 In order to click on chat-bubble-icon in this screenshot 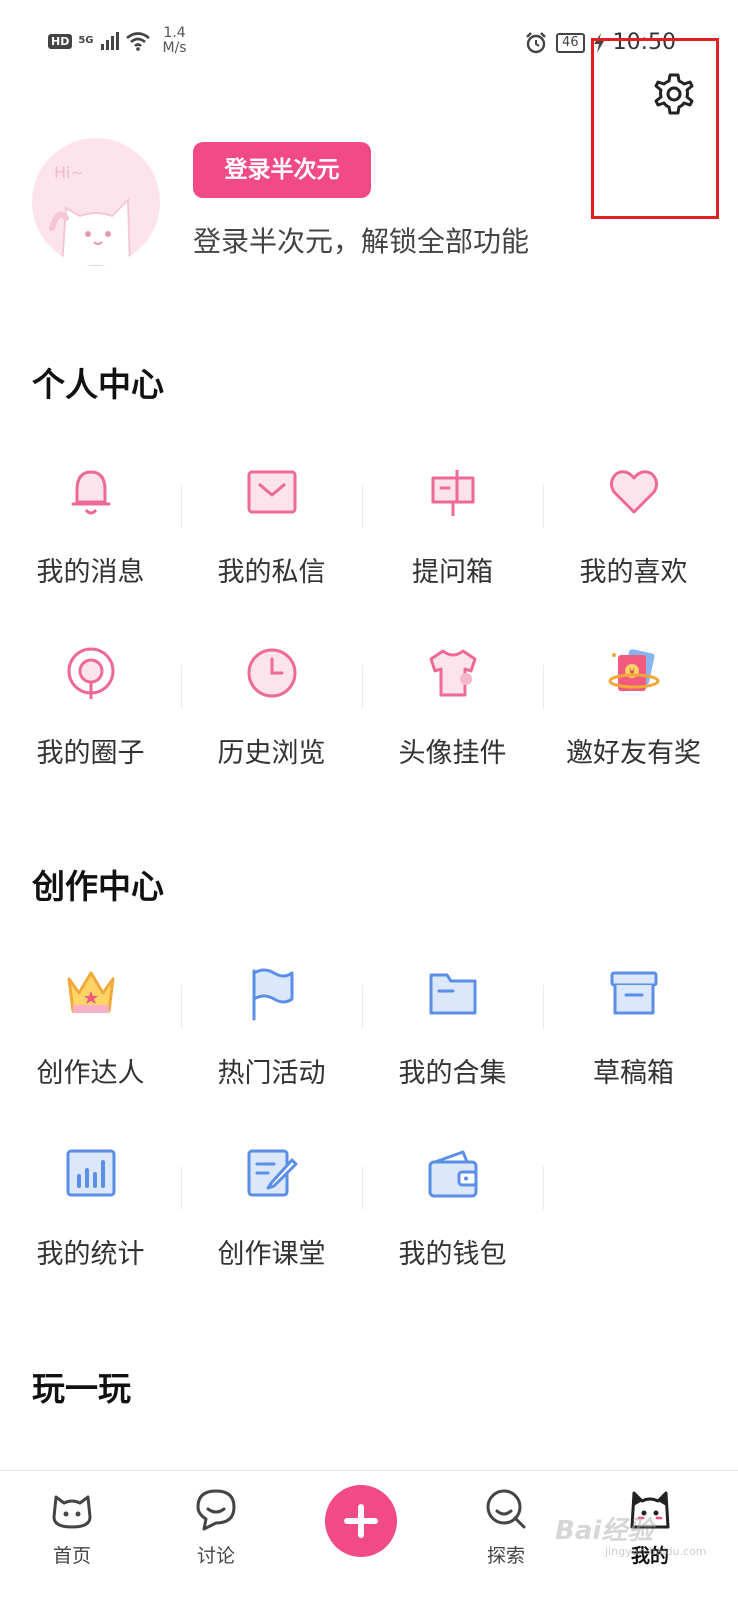, I will do `click(216, 1510)`.